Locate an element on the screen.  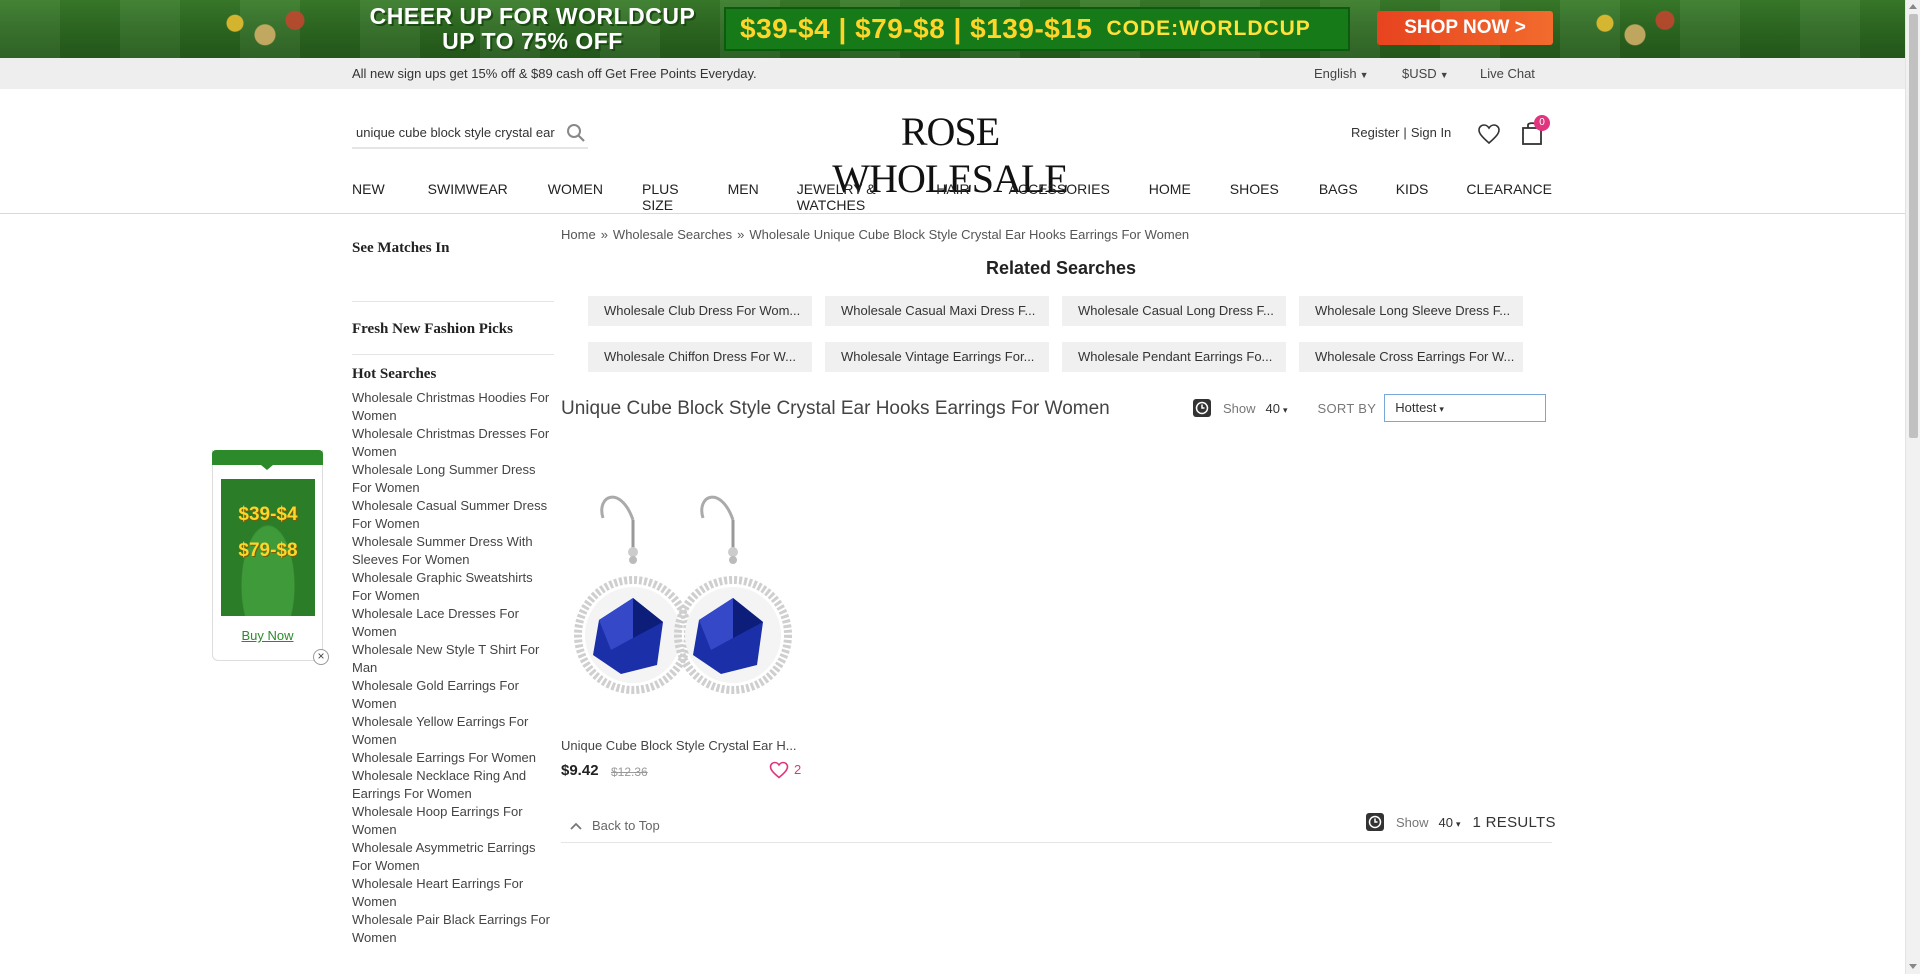
search-icon is located at coordinates (576, 133).